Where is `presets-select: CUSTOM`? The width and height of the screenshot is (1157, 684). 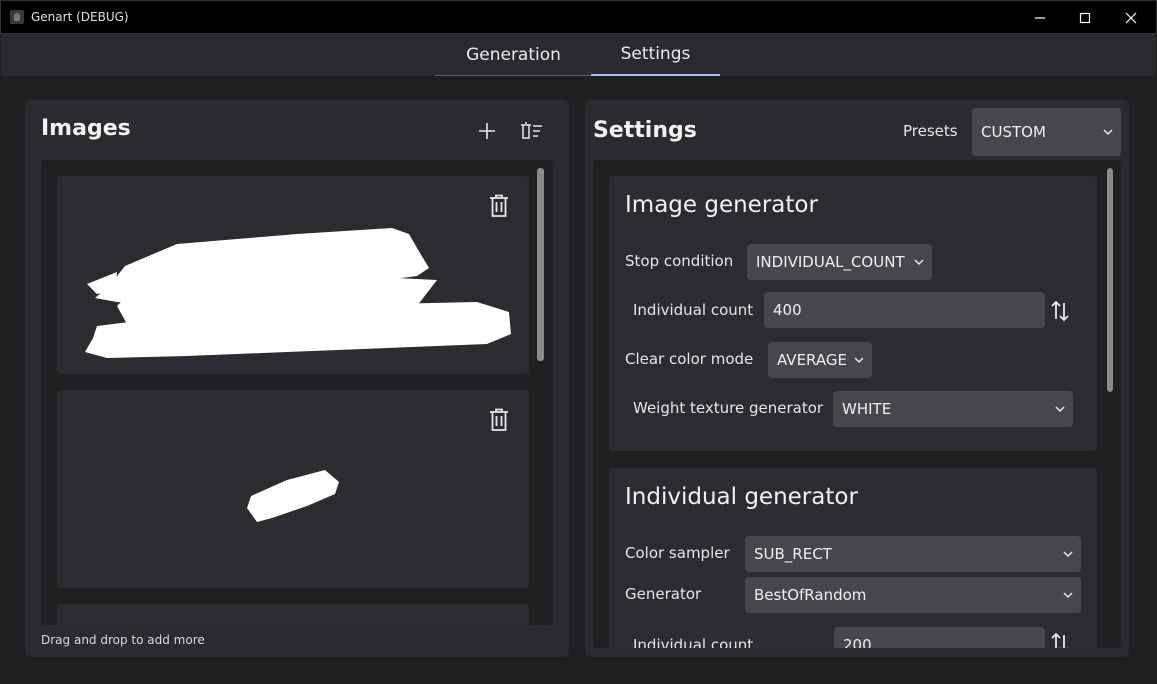 presets-select: CUSTOM is located at coordinates (1046, 132).